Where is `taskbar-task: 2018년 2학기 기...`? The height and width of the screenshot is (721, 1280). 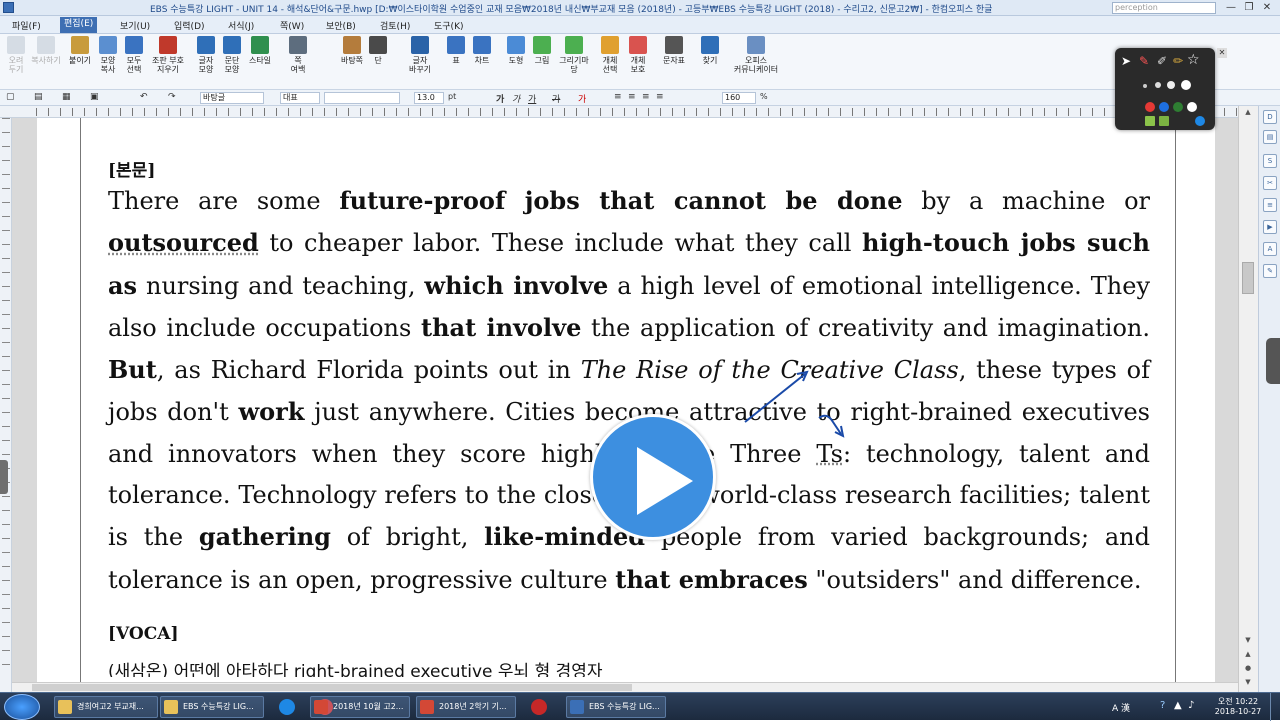 taskbar-task: 2018년 2학기 기... is located at coordinates (466, 707).